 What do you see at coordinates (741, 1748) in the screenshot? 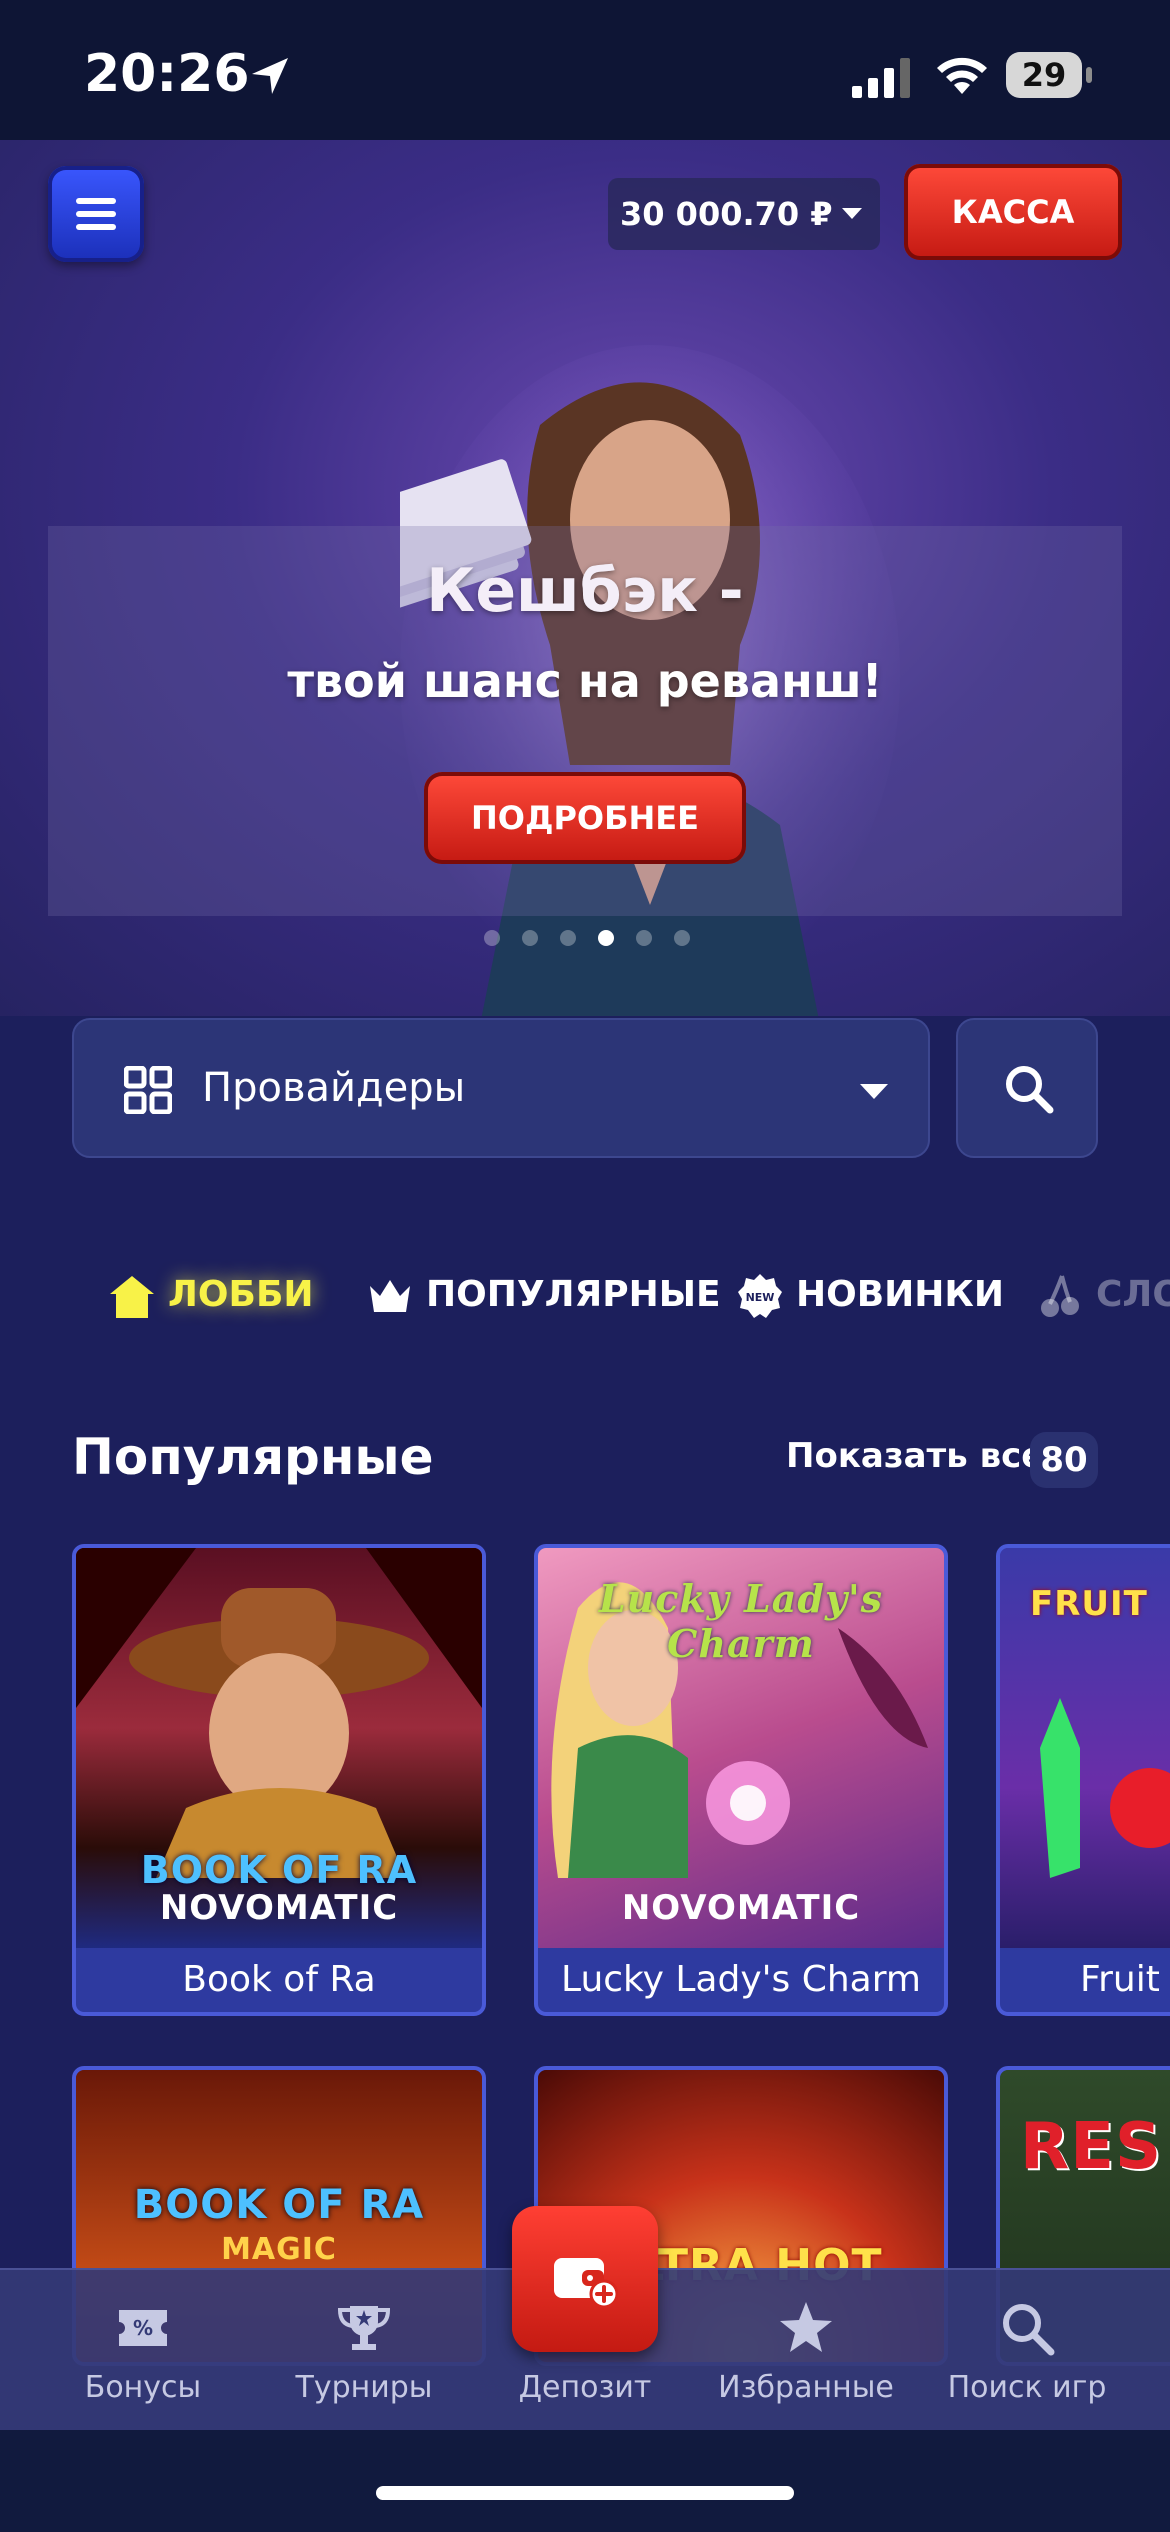
I see `game-thumbnail: Lucky Lady's Charm NOVOMATIC` at bounding box center [741, 1748].